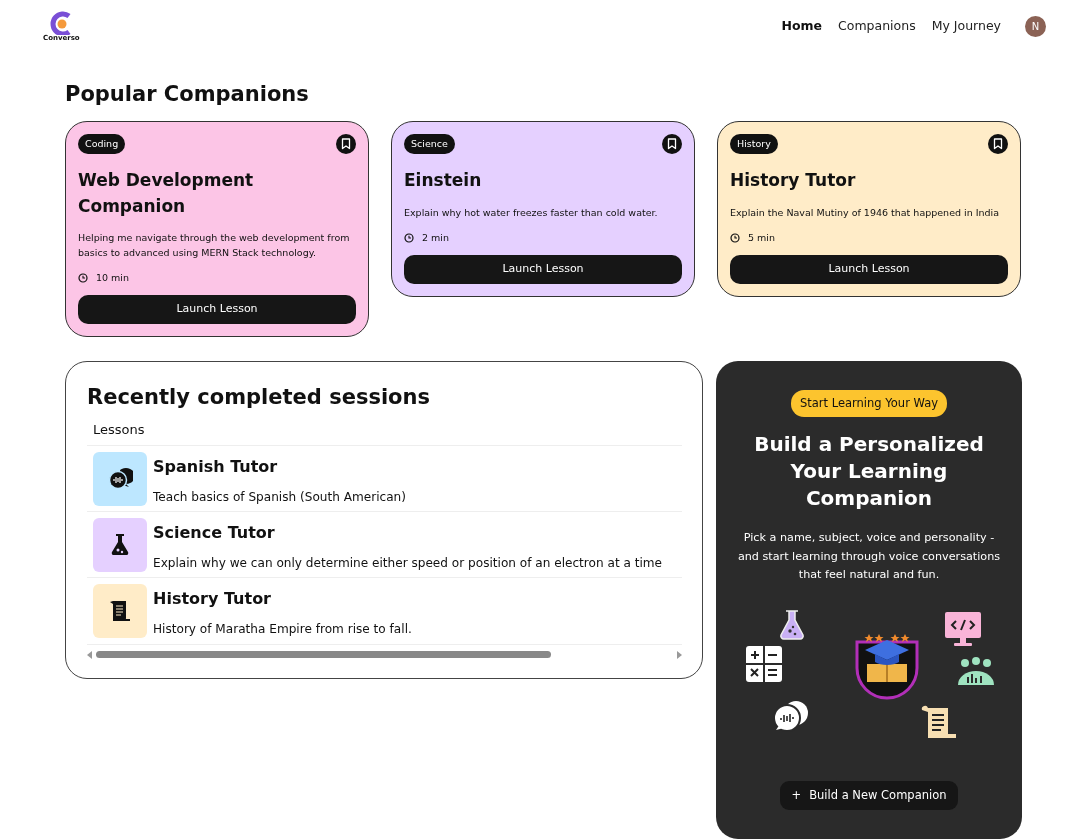  What do you see at coordinates (796, 794) in the screenshot?
I see `plus-icon: +` at bounding box center [796, 794].